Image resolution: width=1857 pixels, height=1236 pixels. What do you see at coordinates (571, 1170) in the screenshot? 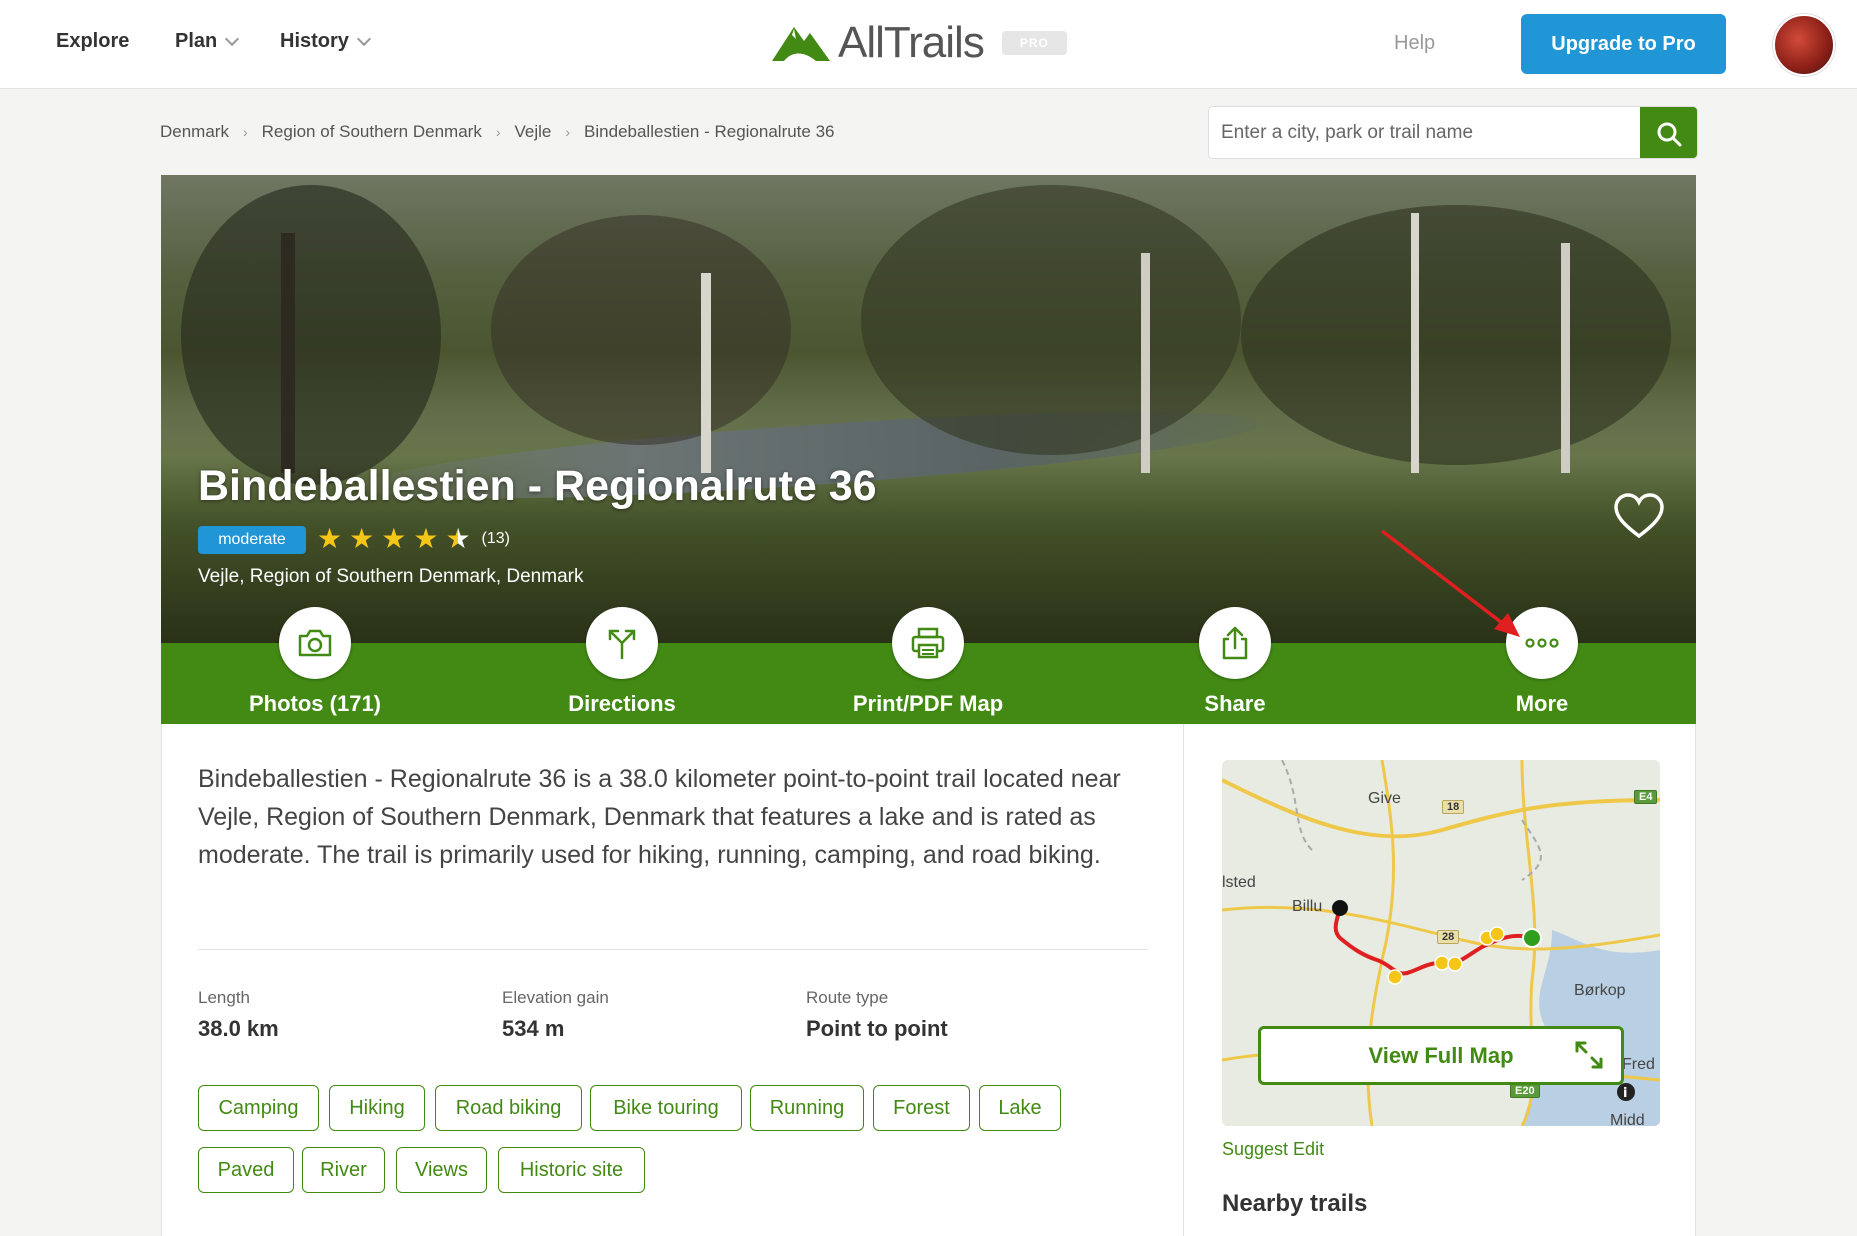
I see `tag-historic-site: Historic site` at bounding box center [571, 1170].